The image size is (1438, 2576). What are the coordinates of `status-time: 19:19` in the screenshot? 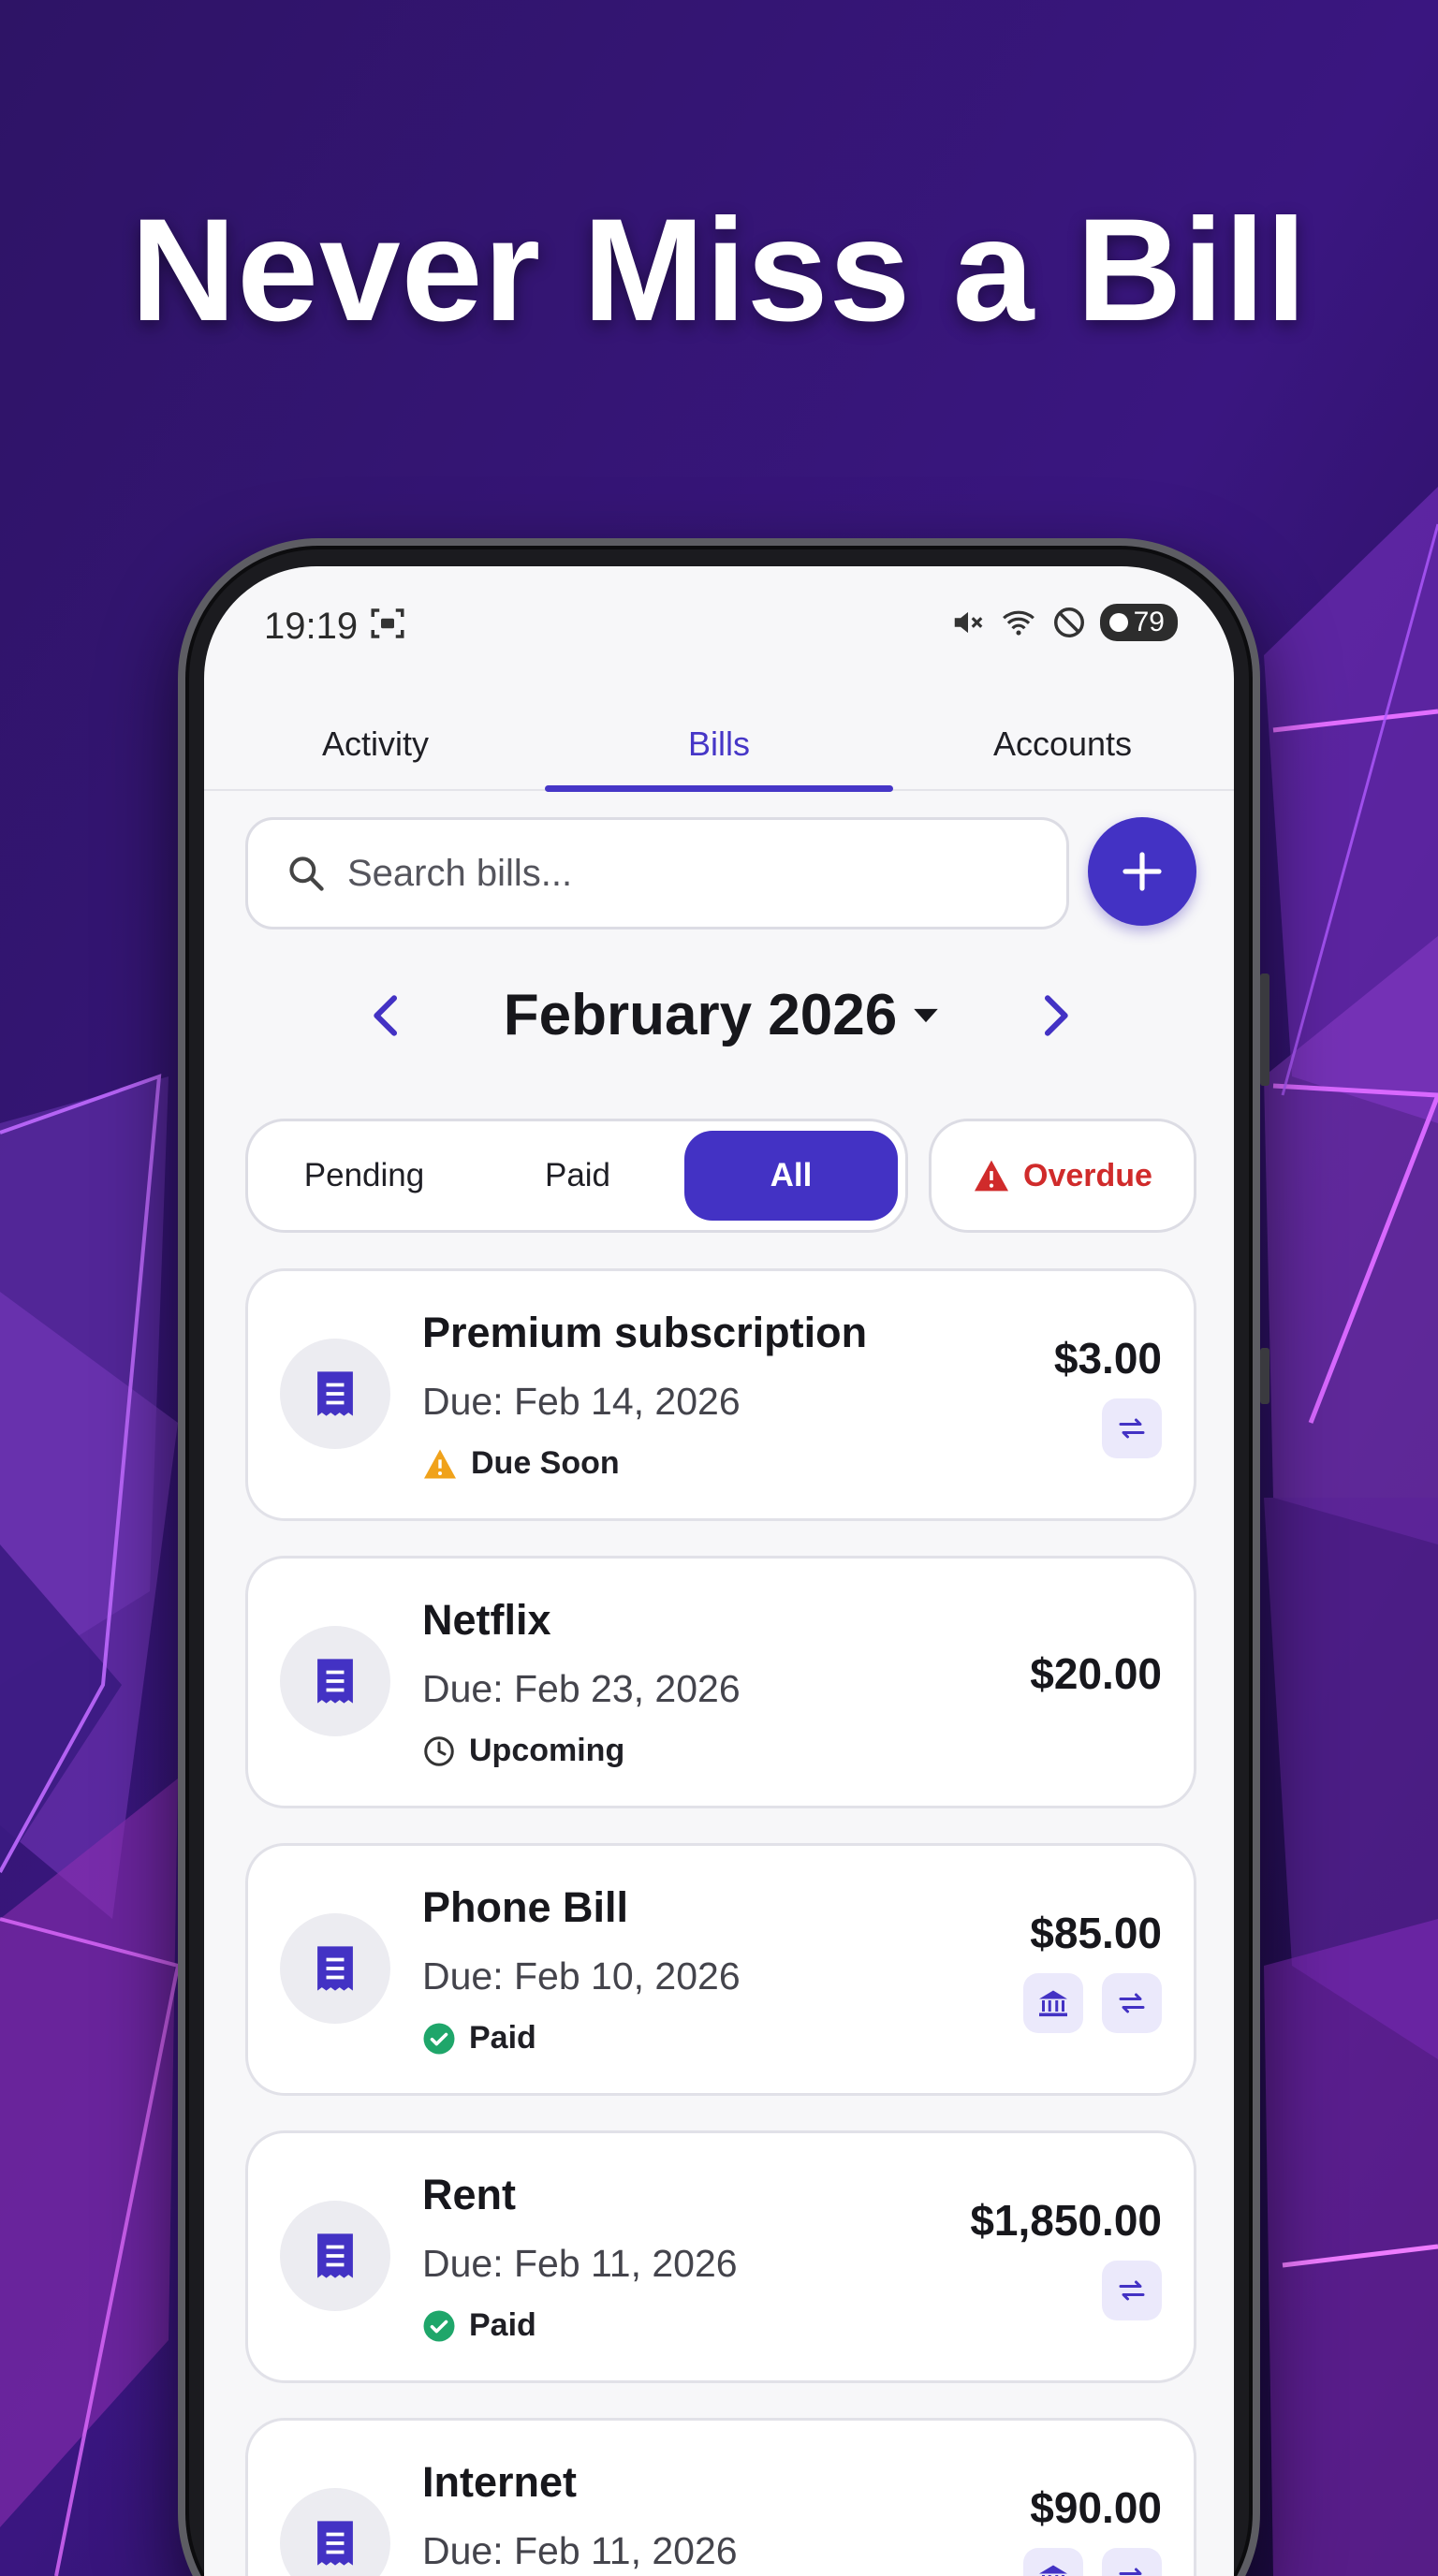 It's located at (311, 626).